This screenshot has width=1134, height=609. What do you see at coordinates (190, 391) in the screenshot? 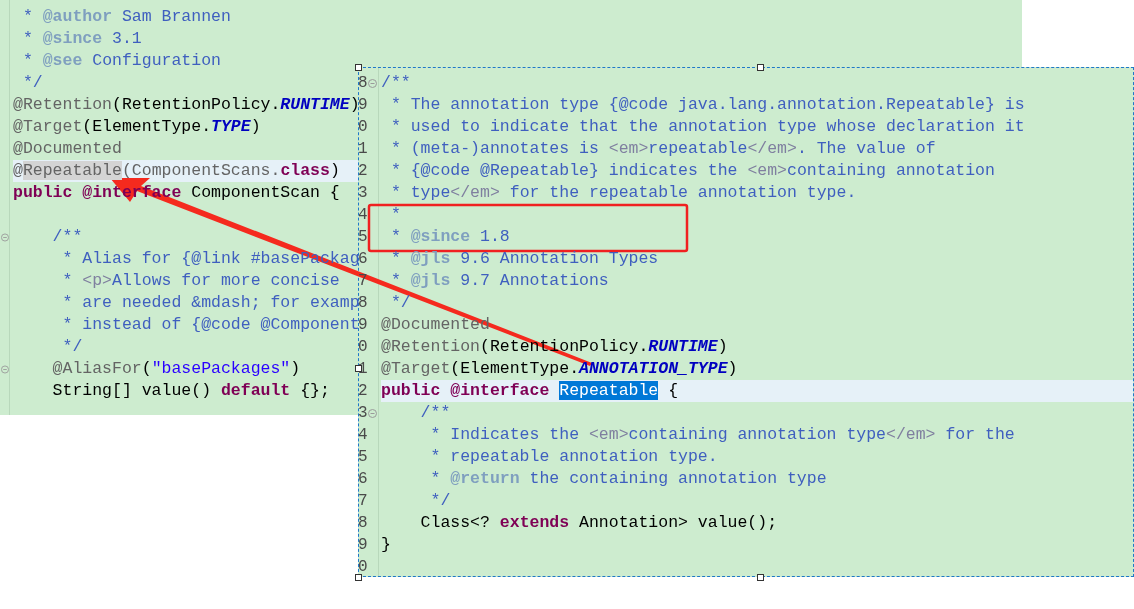
I see `code-line: String[] value() default {};` at bounding box center [190, 391].